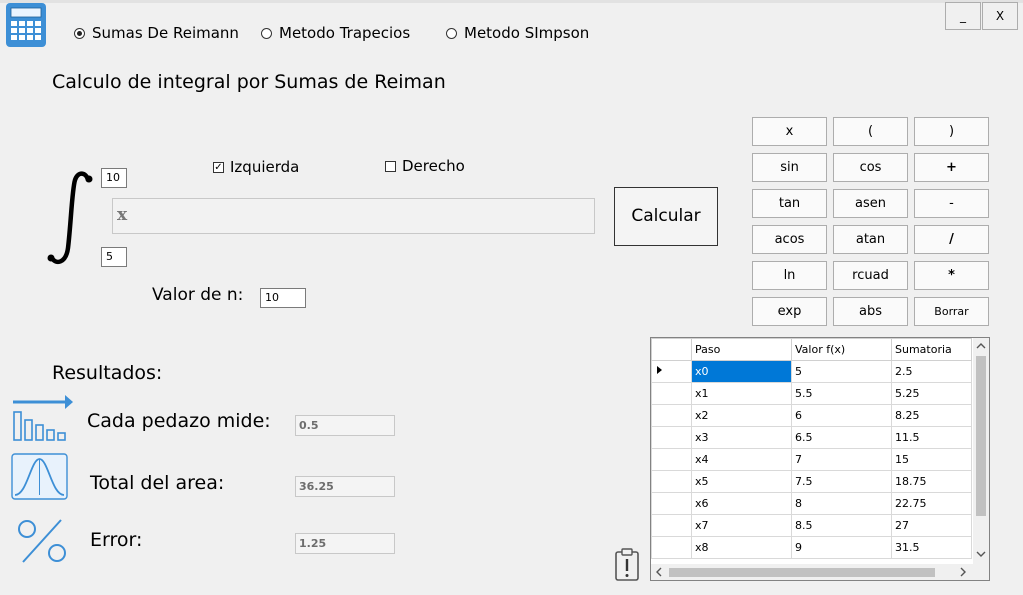  I want to click on piece-label: Cada pedazo mide:, so click(179, 421).